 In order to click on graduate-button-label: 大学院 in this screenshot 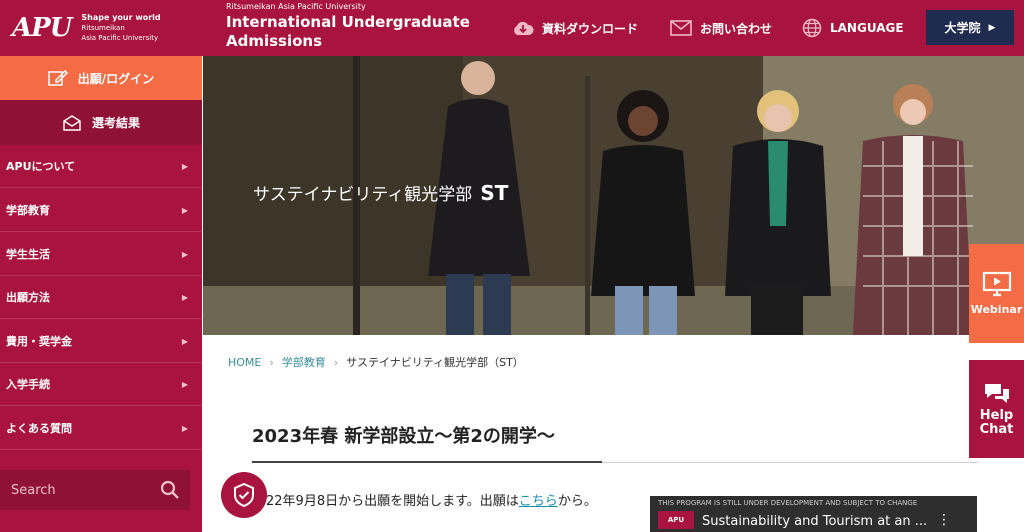, I will do `click(962, 28)`.